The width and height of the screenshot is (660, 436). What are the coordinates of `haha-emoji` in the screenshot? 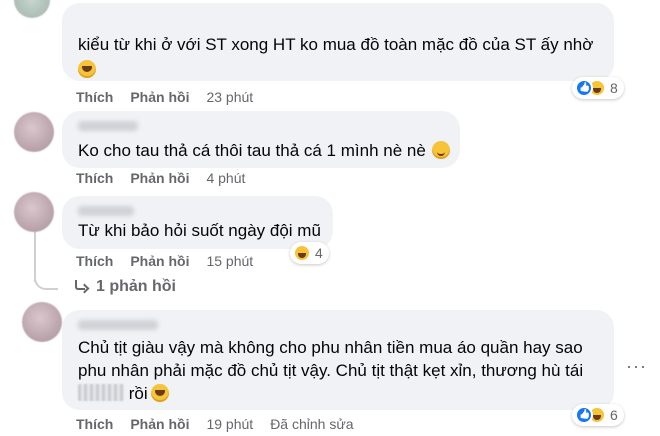 It's located at (87, 69).